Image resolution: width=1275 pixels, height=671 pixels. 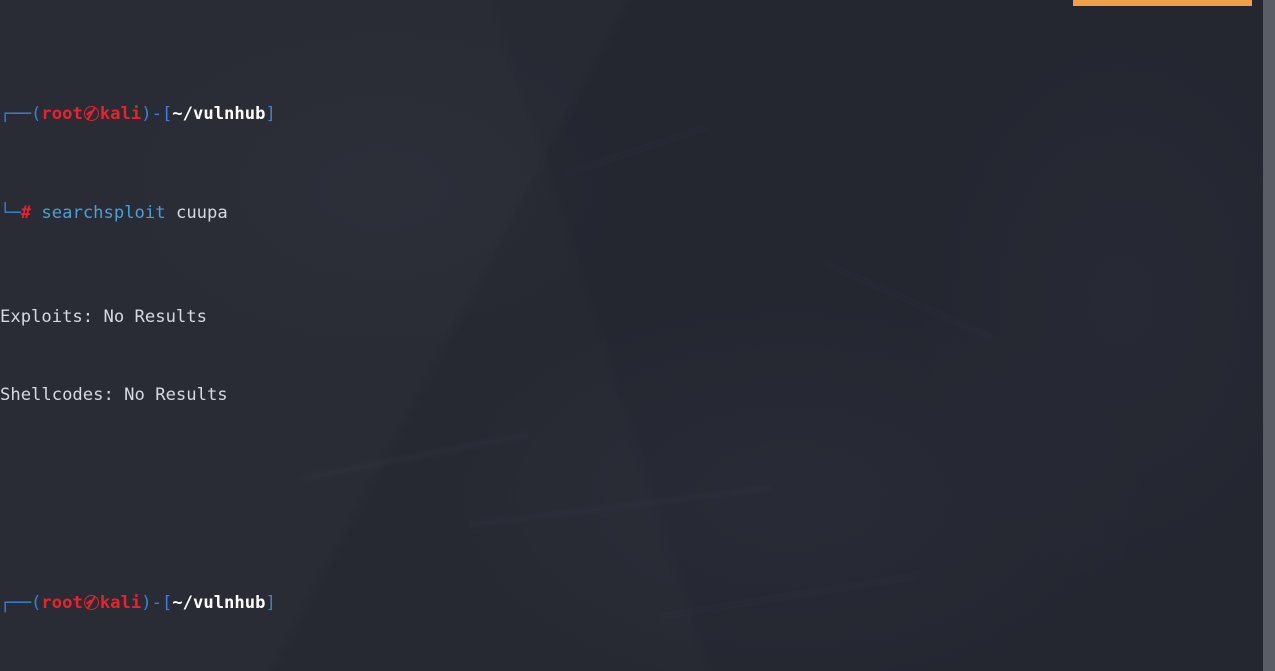 I want to click on prompt-corner-bottom: └─, so click(x=10, y=213).